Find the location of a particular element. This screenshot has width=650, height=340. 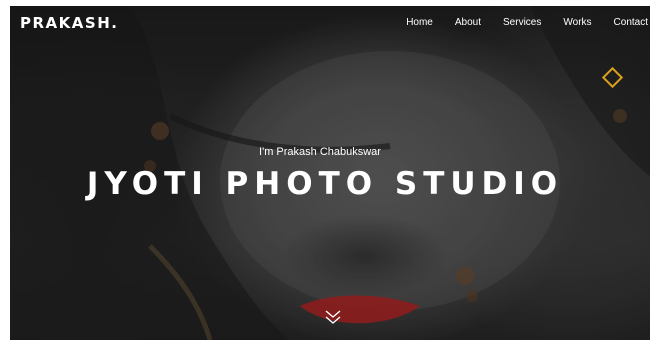

hero-title: JYOTI PHOTO STUDIO is located at coordinates (325, 184).